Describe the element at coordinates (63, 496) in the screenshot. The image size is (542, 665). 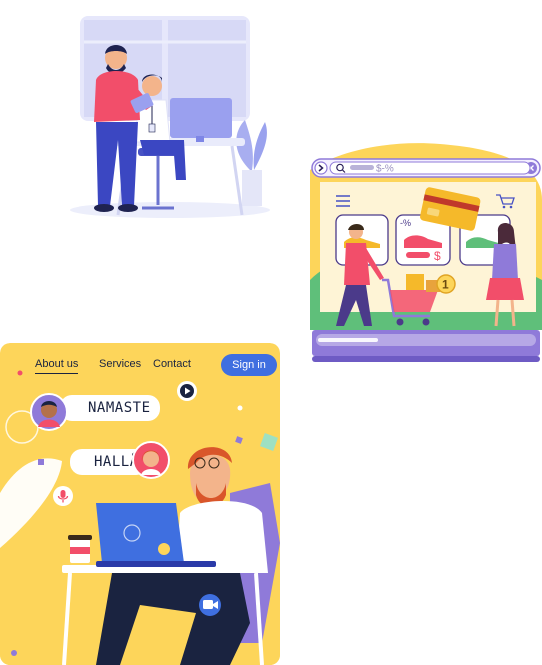
I see `microphone-icon` at that location.